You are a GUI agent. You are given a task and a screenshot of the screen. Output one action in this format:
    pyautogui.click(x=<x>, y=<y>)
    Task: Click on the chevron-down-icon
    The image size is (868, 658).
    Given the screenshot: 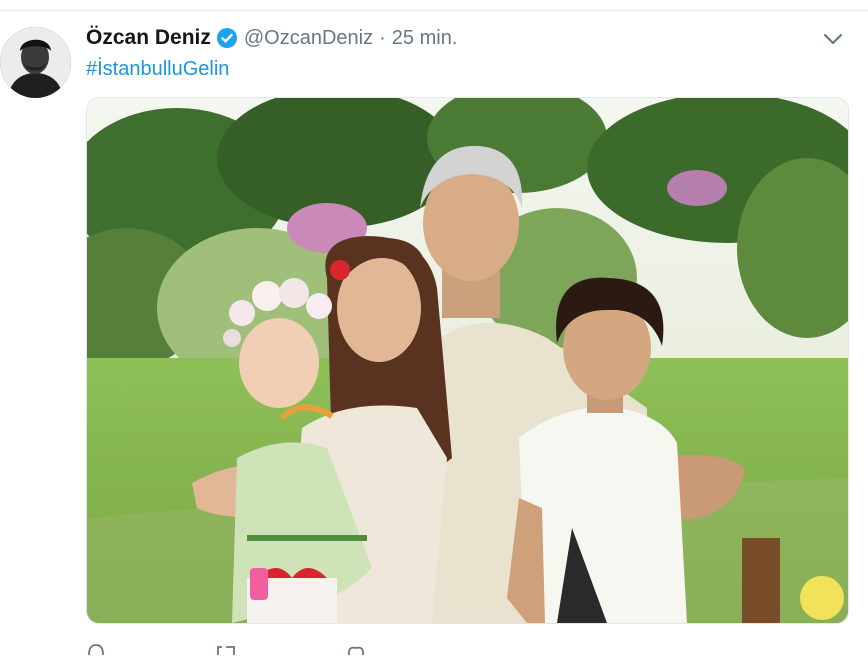 What is the action you would take?
    pyautogui.click(x=833, y=39)
    